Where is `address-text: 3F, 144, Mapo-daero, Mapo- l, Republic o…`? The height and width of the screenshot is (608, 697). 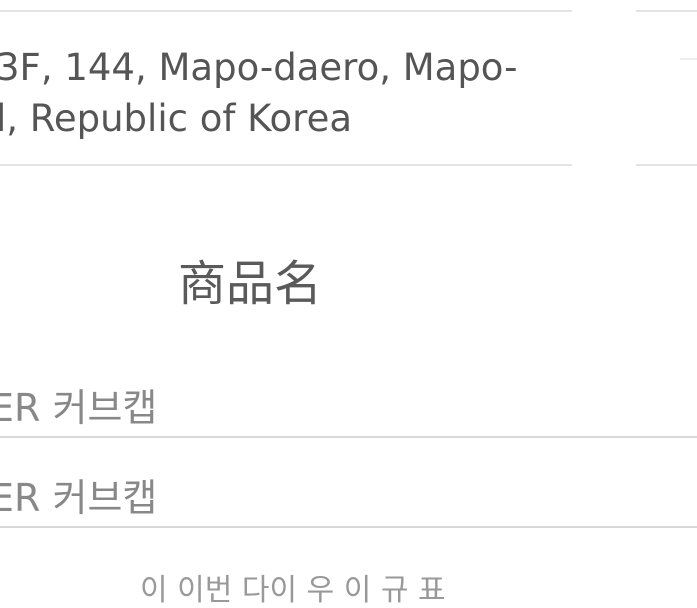
address-text: 3F, 144, Mapo-daero, Mapo- l, Republic o… is located at coordinates (259, 93).